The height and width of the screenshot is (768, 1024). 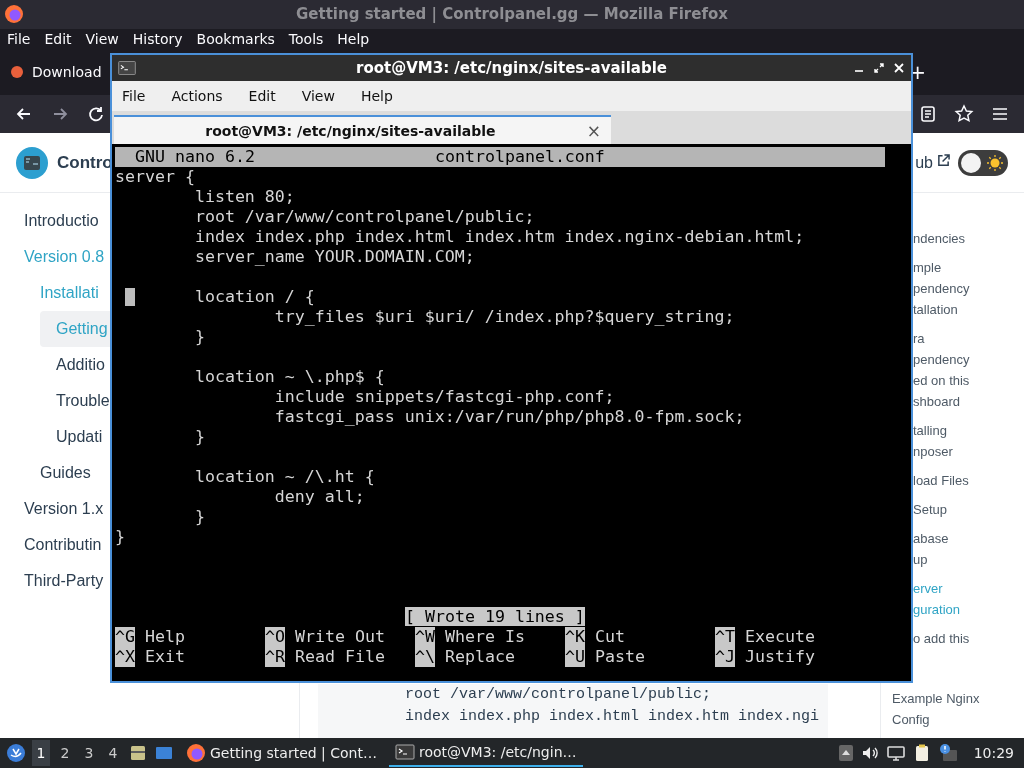 I want to click on shortcut-label: Paste, so click(x=620, y=657).